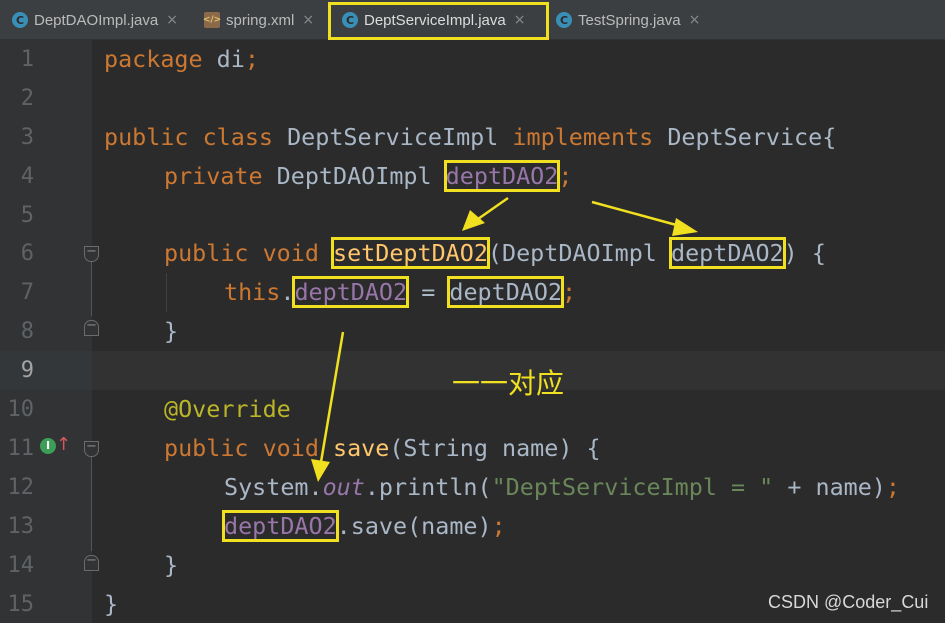  What do you see at coordinates (632, 487) in the screenshot?
I see `string-literal: "DeptServiceImpl = "` at bounding box center [632, 487].